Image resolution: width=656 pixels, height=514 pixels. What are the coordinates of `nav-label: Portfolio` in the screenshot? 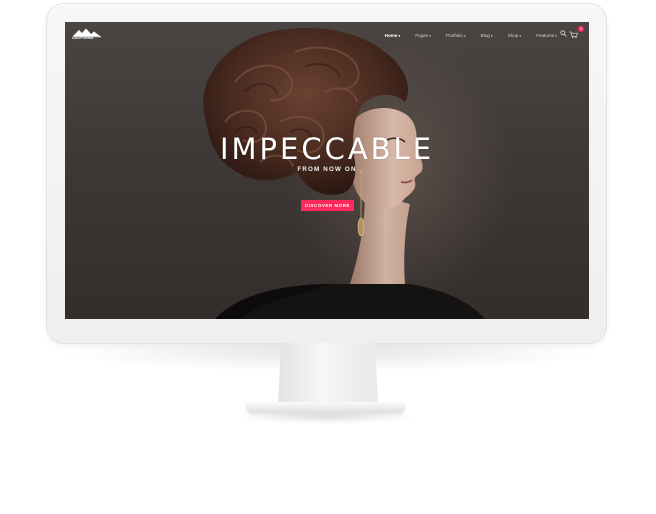 It's located at (454, 35).